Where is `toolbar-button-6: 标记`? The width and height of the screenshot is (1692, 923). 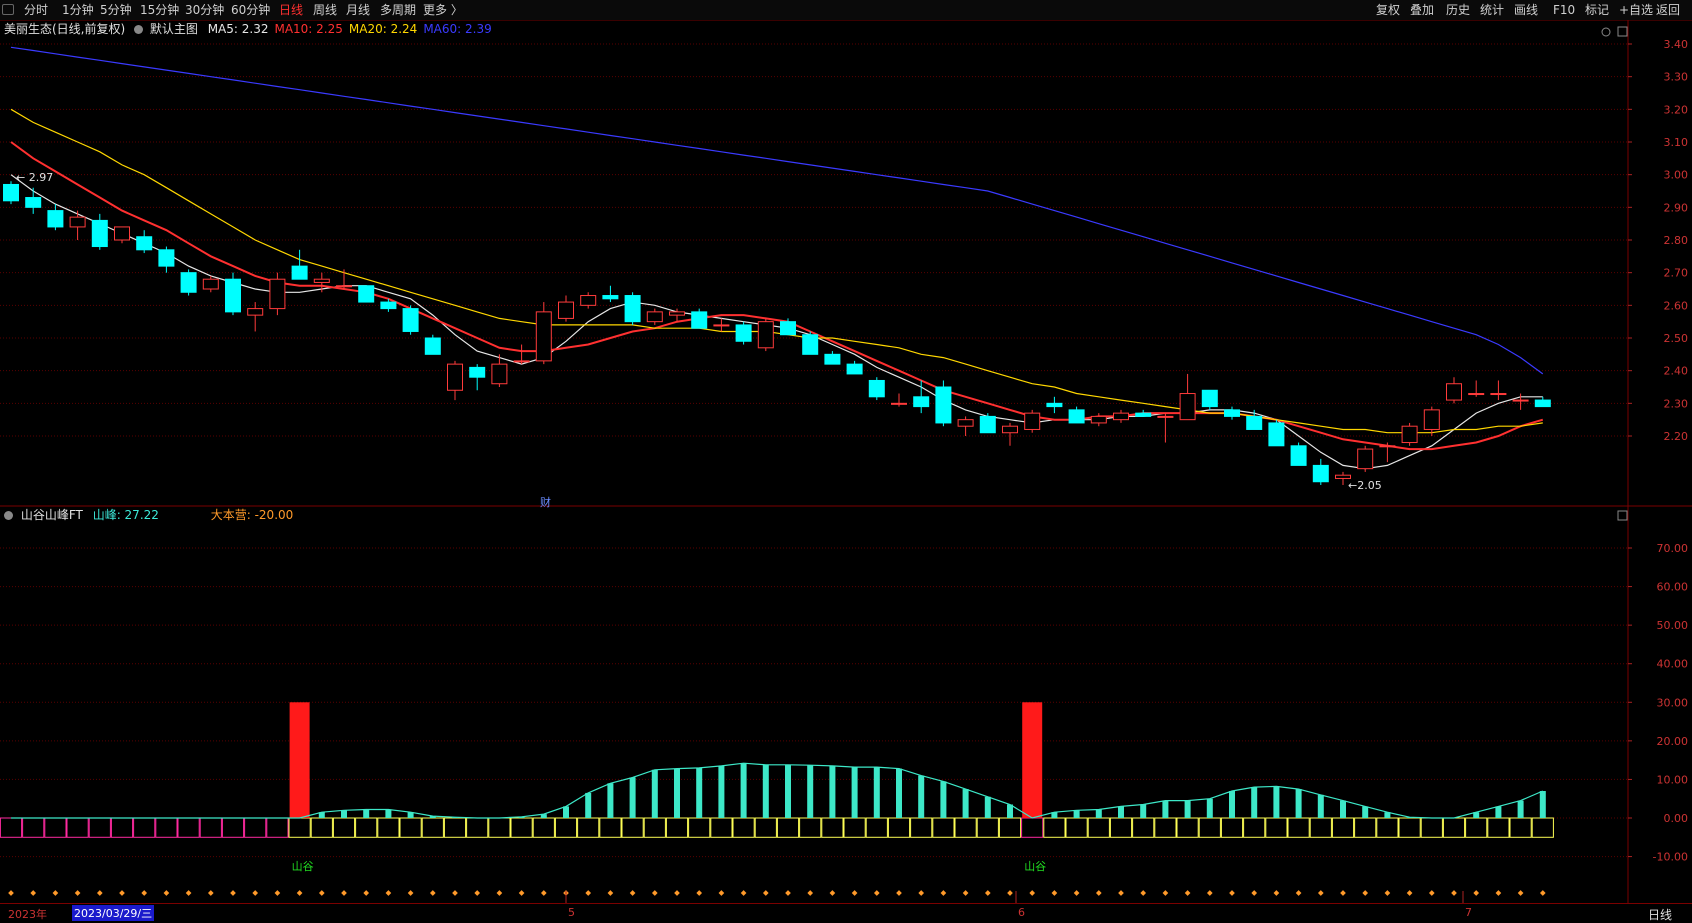
toolbar-button-6: 标记 is located at coordinates (1597, 10).